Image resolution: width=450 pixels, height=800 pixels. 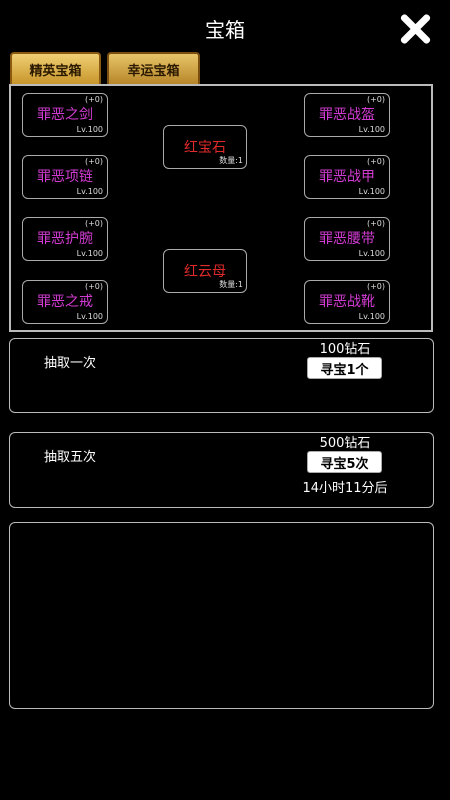 What do you see at coordinates (70, 363) in the screenshot?
I see `draw-once-label: 抽取一次` at bounding box center [70, 363].